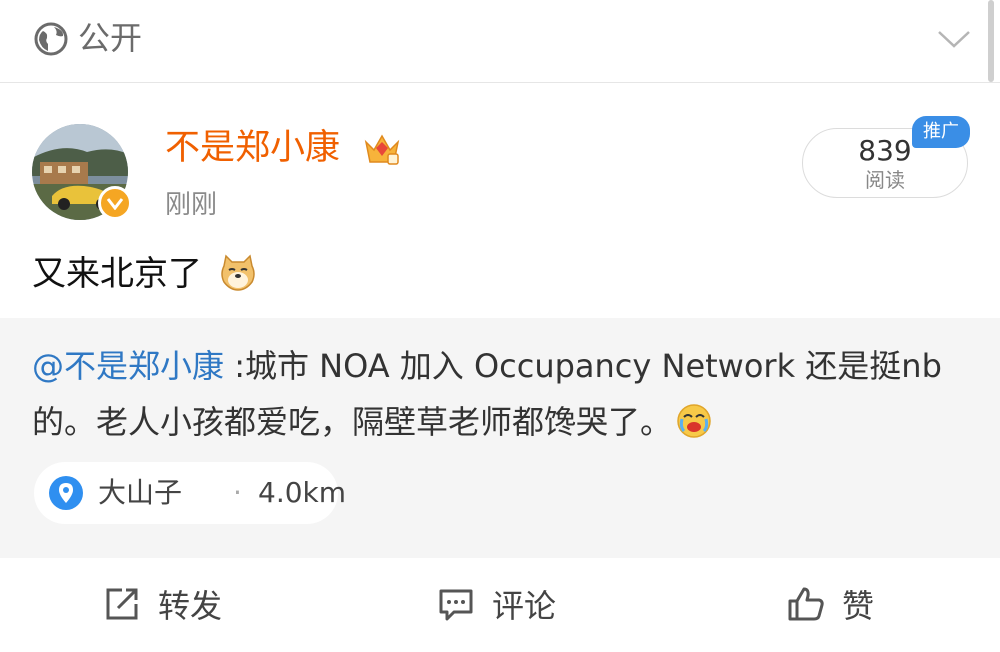  Describe the element at coordinates (885, 180) in the screenshot. I see `read-label: 阅读` at that location.